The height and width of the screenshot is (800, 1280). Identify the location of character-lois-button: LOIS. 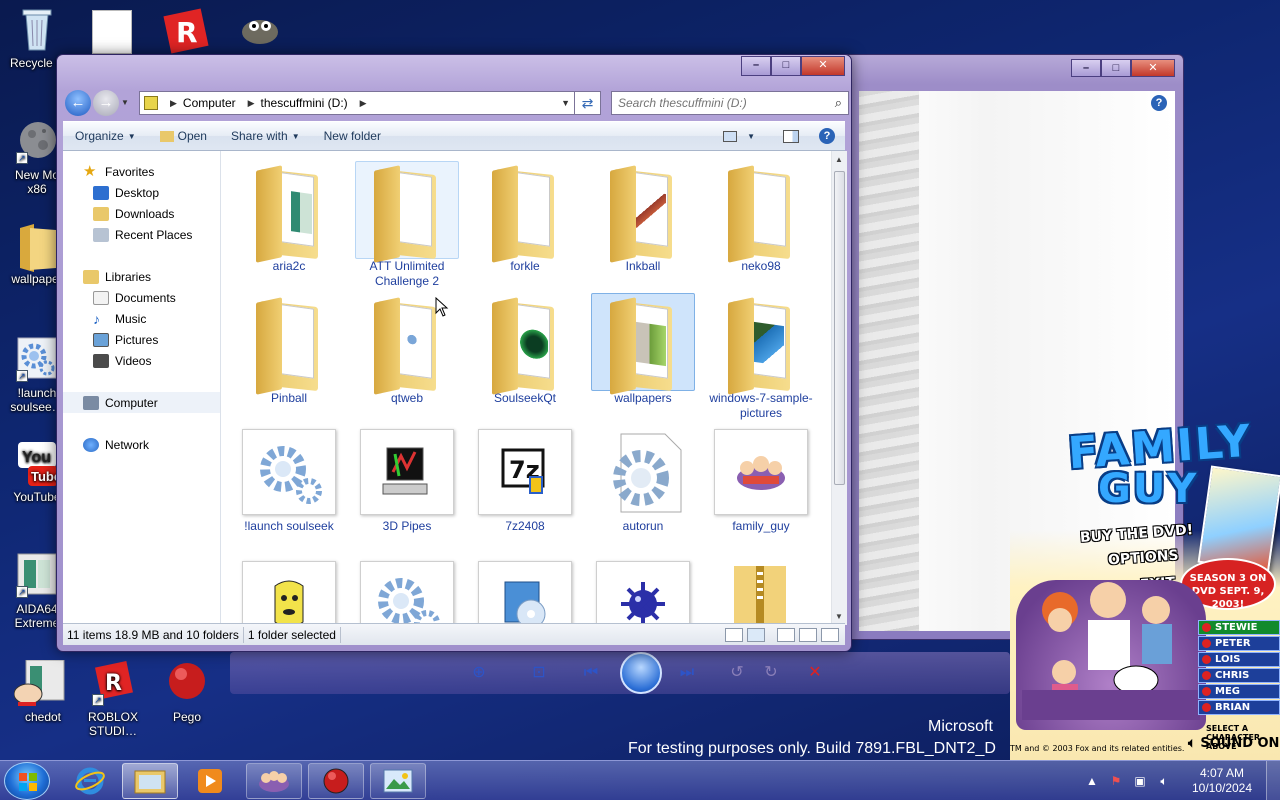
(1239, 659).